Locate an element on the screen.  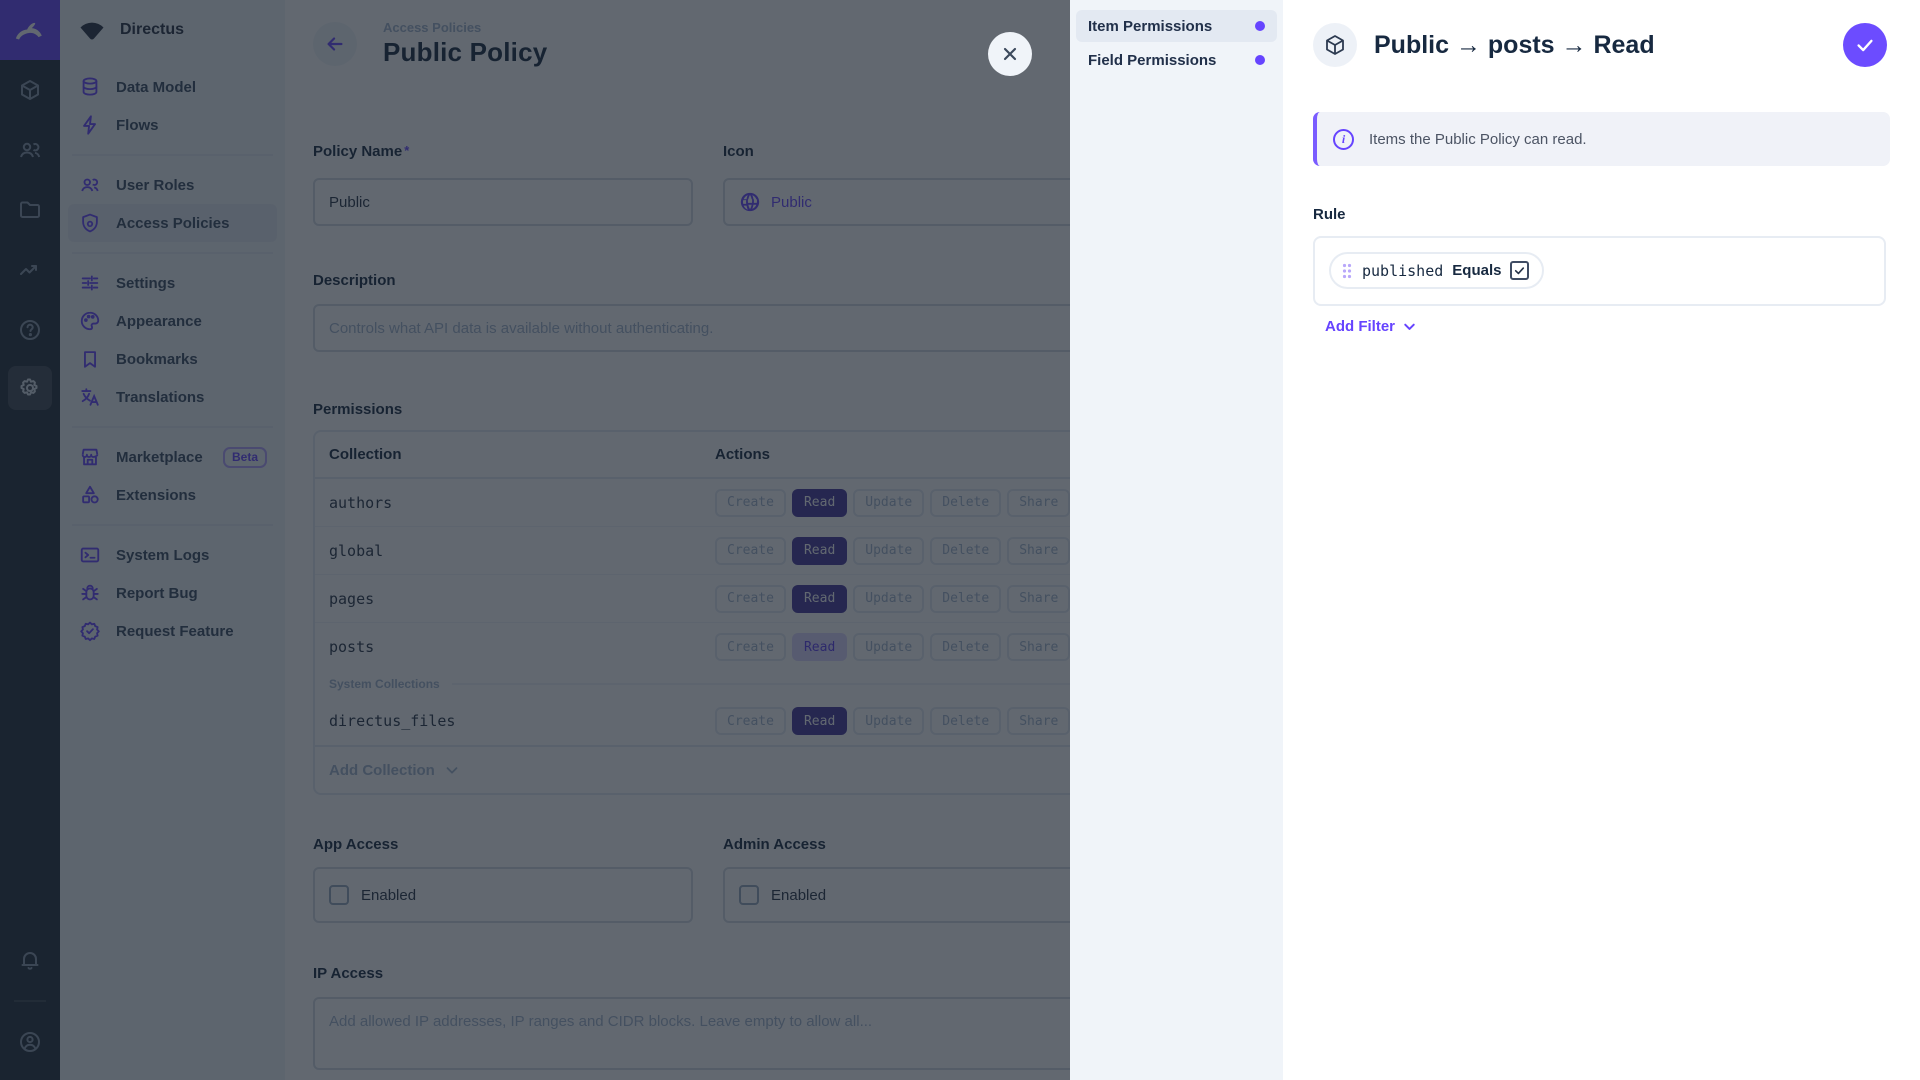
drag-handle-icon is located at coordinates (1347, 271).